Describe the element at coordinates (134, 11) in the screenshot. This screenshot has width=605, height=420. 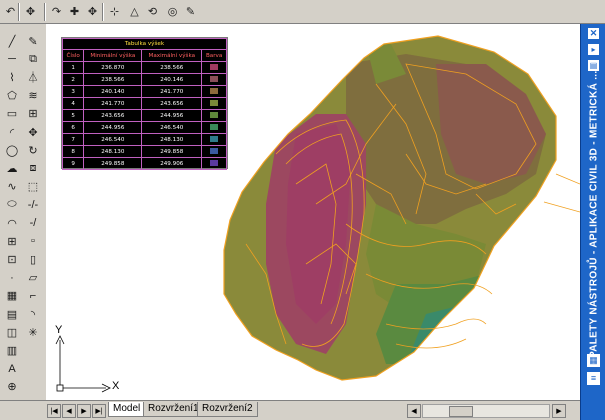
I see `triangle-edit-icon: △` at that location.